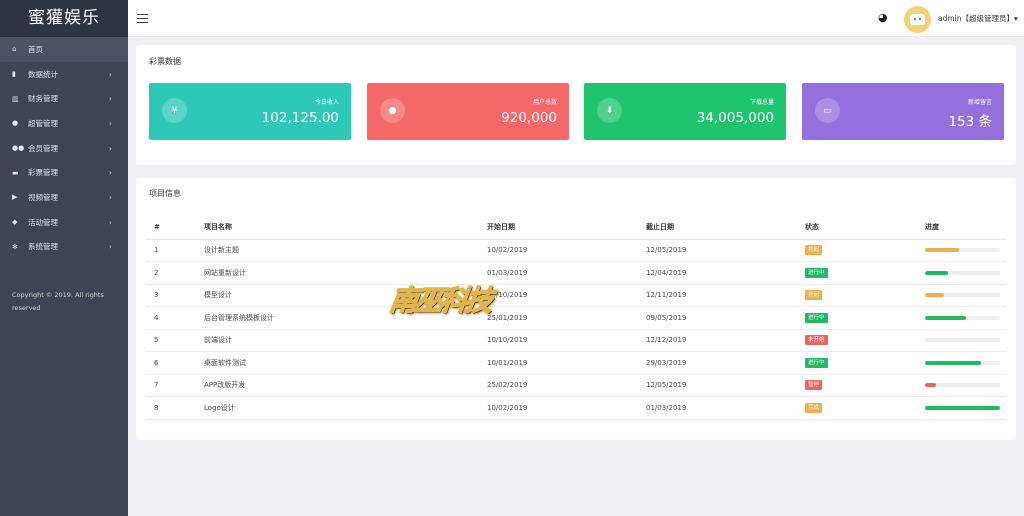 This screenshot has height=516, width=1024. I want to click on table-row: 4 后台管理系统模板设计 25/01/2019 09/05/2019 进行中, so click(576, 318).